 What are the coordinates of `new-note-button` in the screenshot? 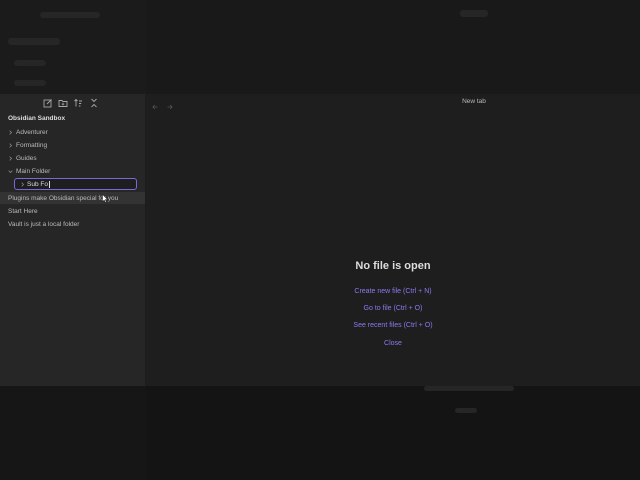 It's located at (48, 103).